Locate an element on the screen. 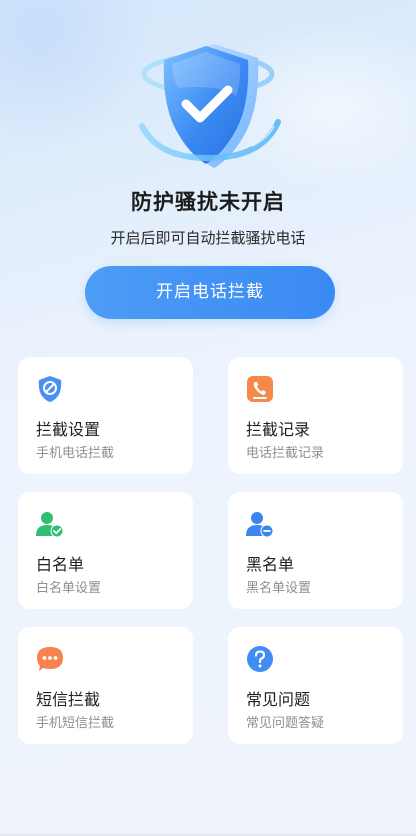 Image resolution: width=416 pixels, height=836 pixels. card-subtitle: 手机短信拦截 is located at coordinates (75, 723).